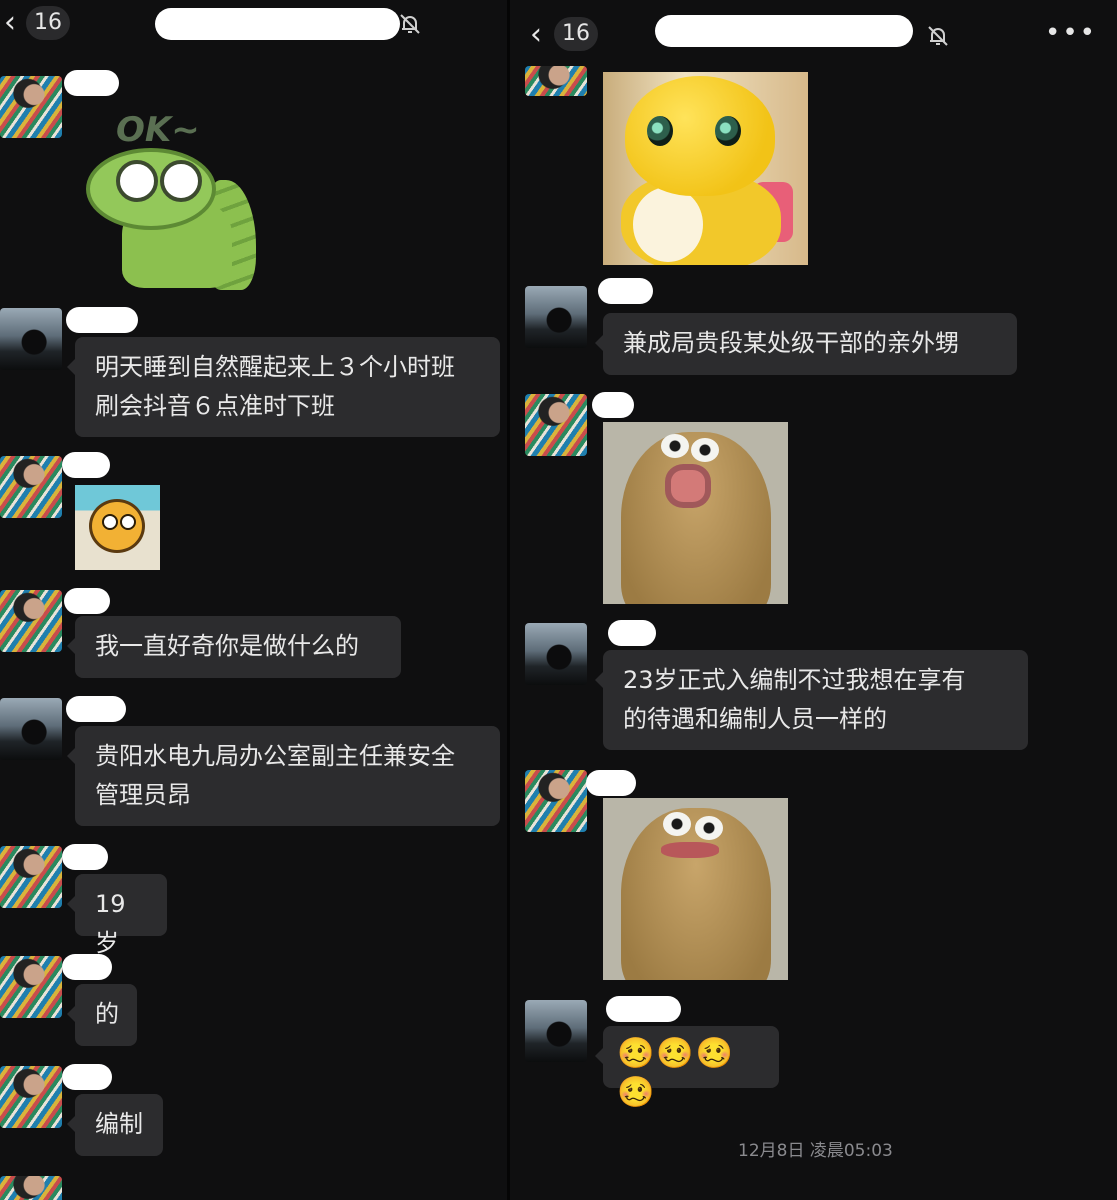 The width and height of the screenshot is (1117, 1200). Describe the element at coordinates (811, 700) in the screenshot. I see `message-bubble: 23岁正式入编制不过我想在享有 的待遇和编制人员一样的` at that location.